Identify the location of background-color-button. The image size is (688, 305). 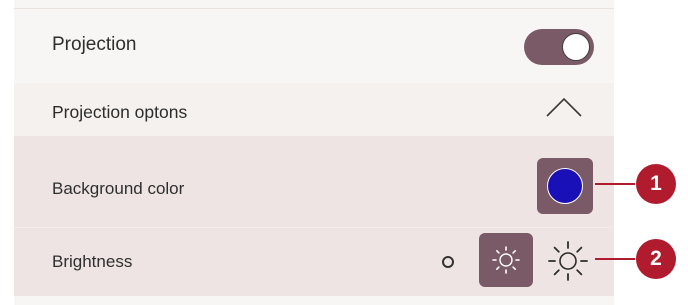
(565, 186).